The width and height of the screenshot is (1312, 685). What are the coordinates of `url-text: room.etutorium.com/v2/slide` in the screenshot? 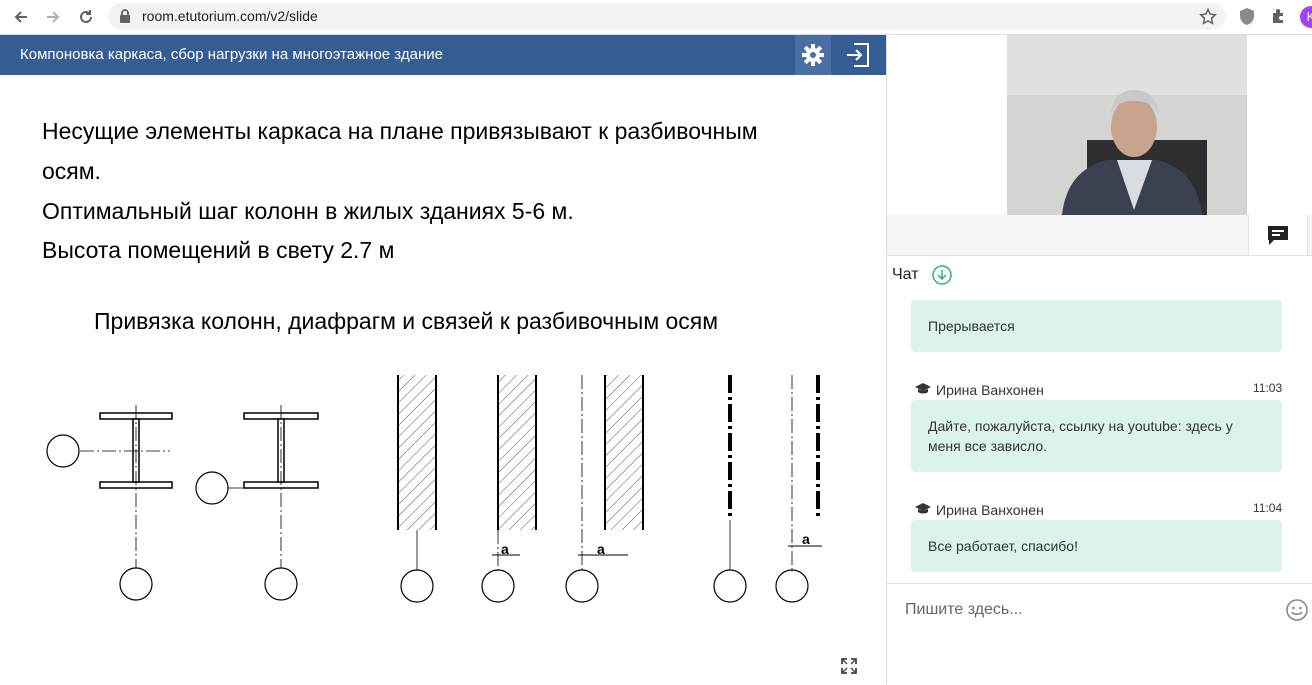 It's located at (230, 16).